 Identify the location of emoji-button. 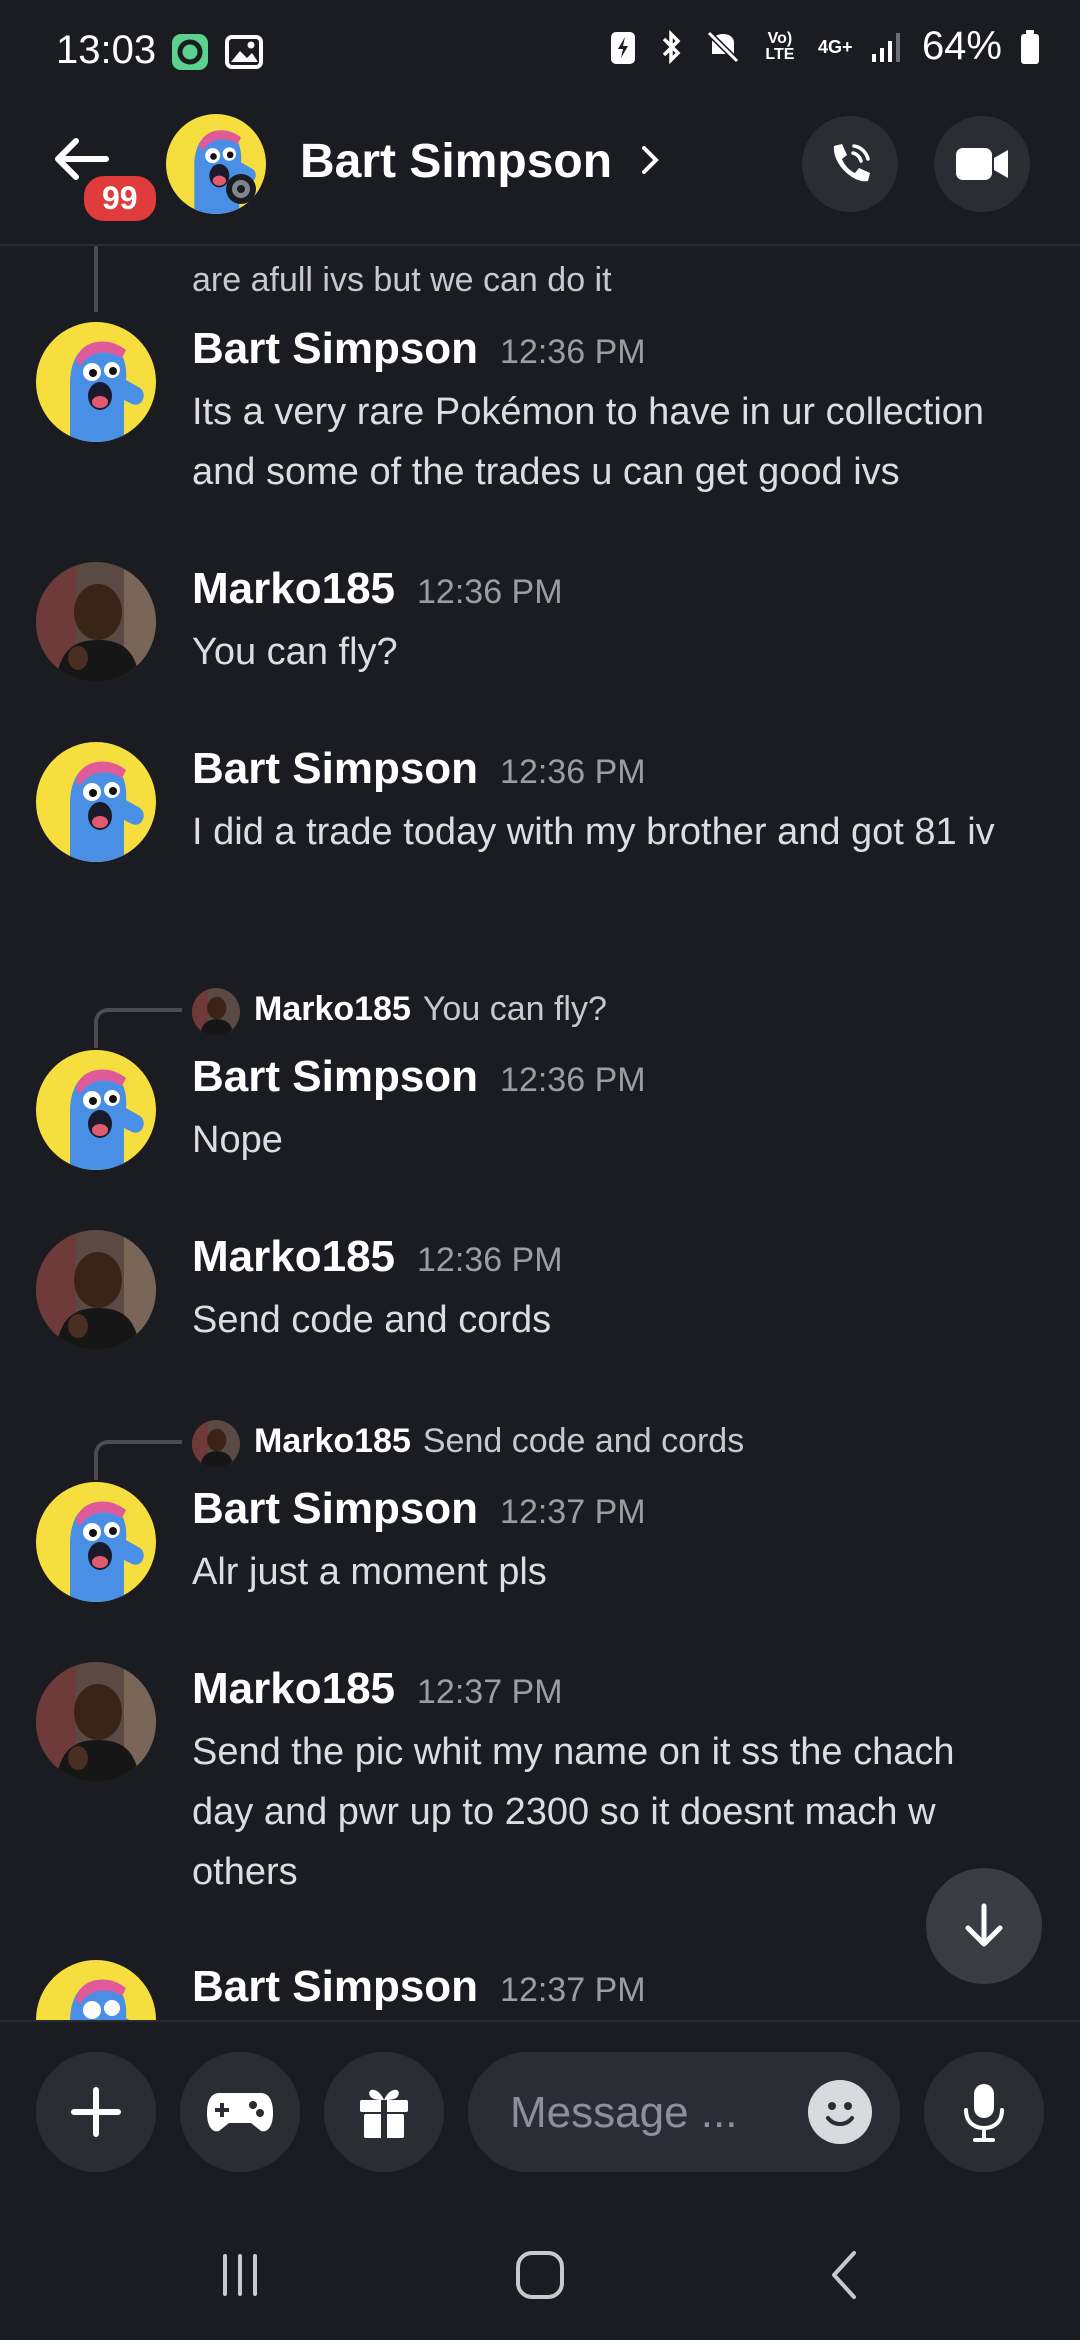
(840, 2112).